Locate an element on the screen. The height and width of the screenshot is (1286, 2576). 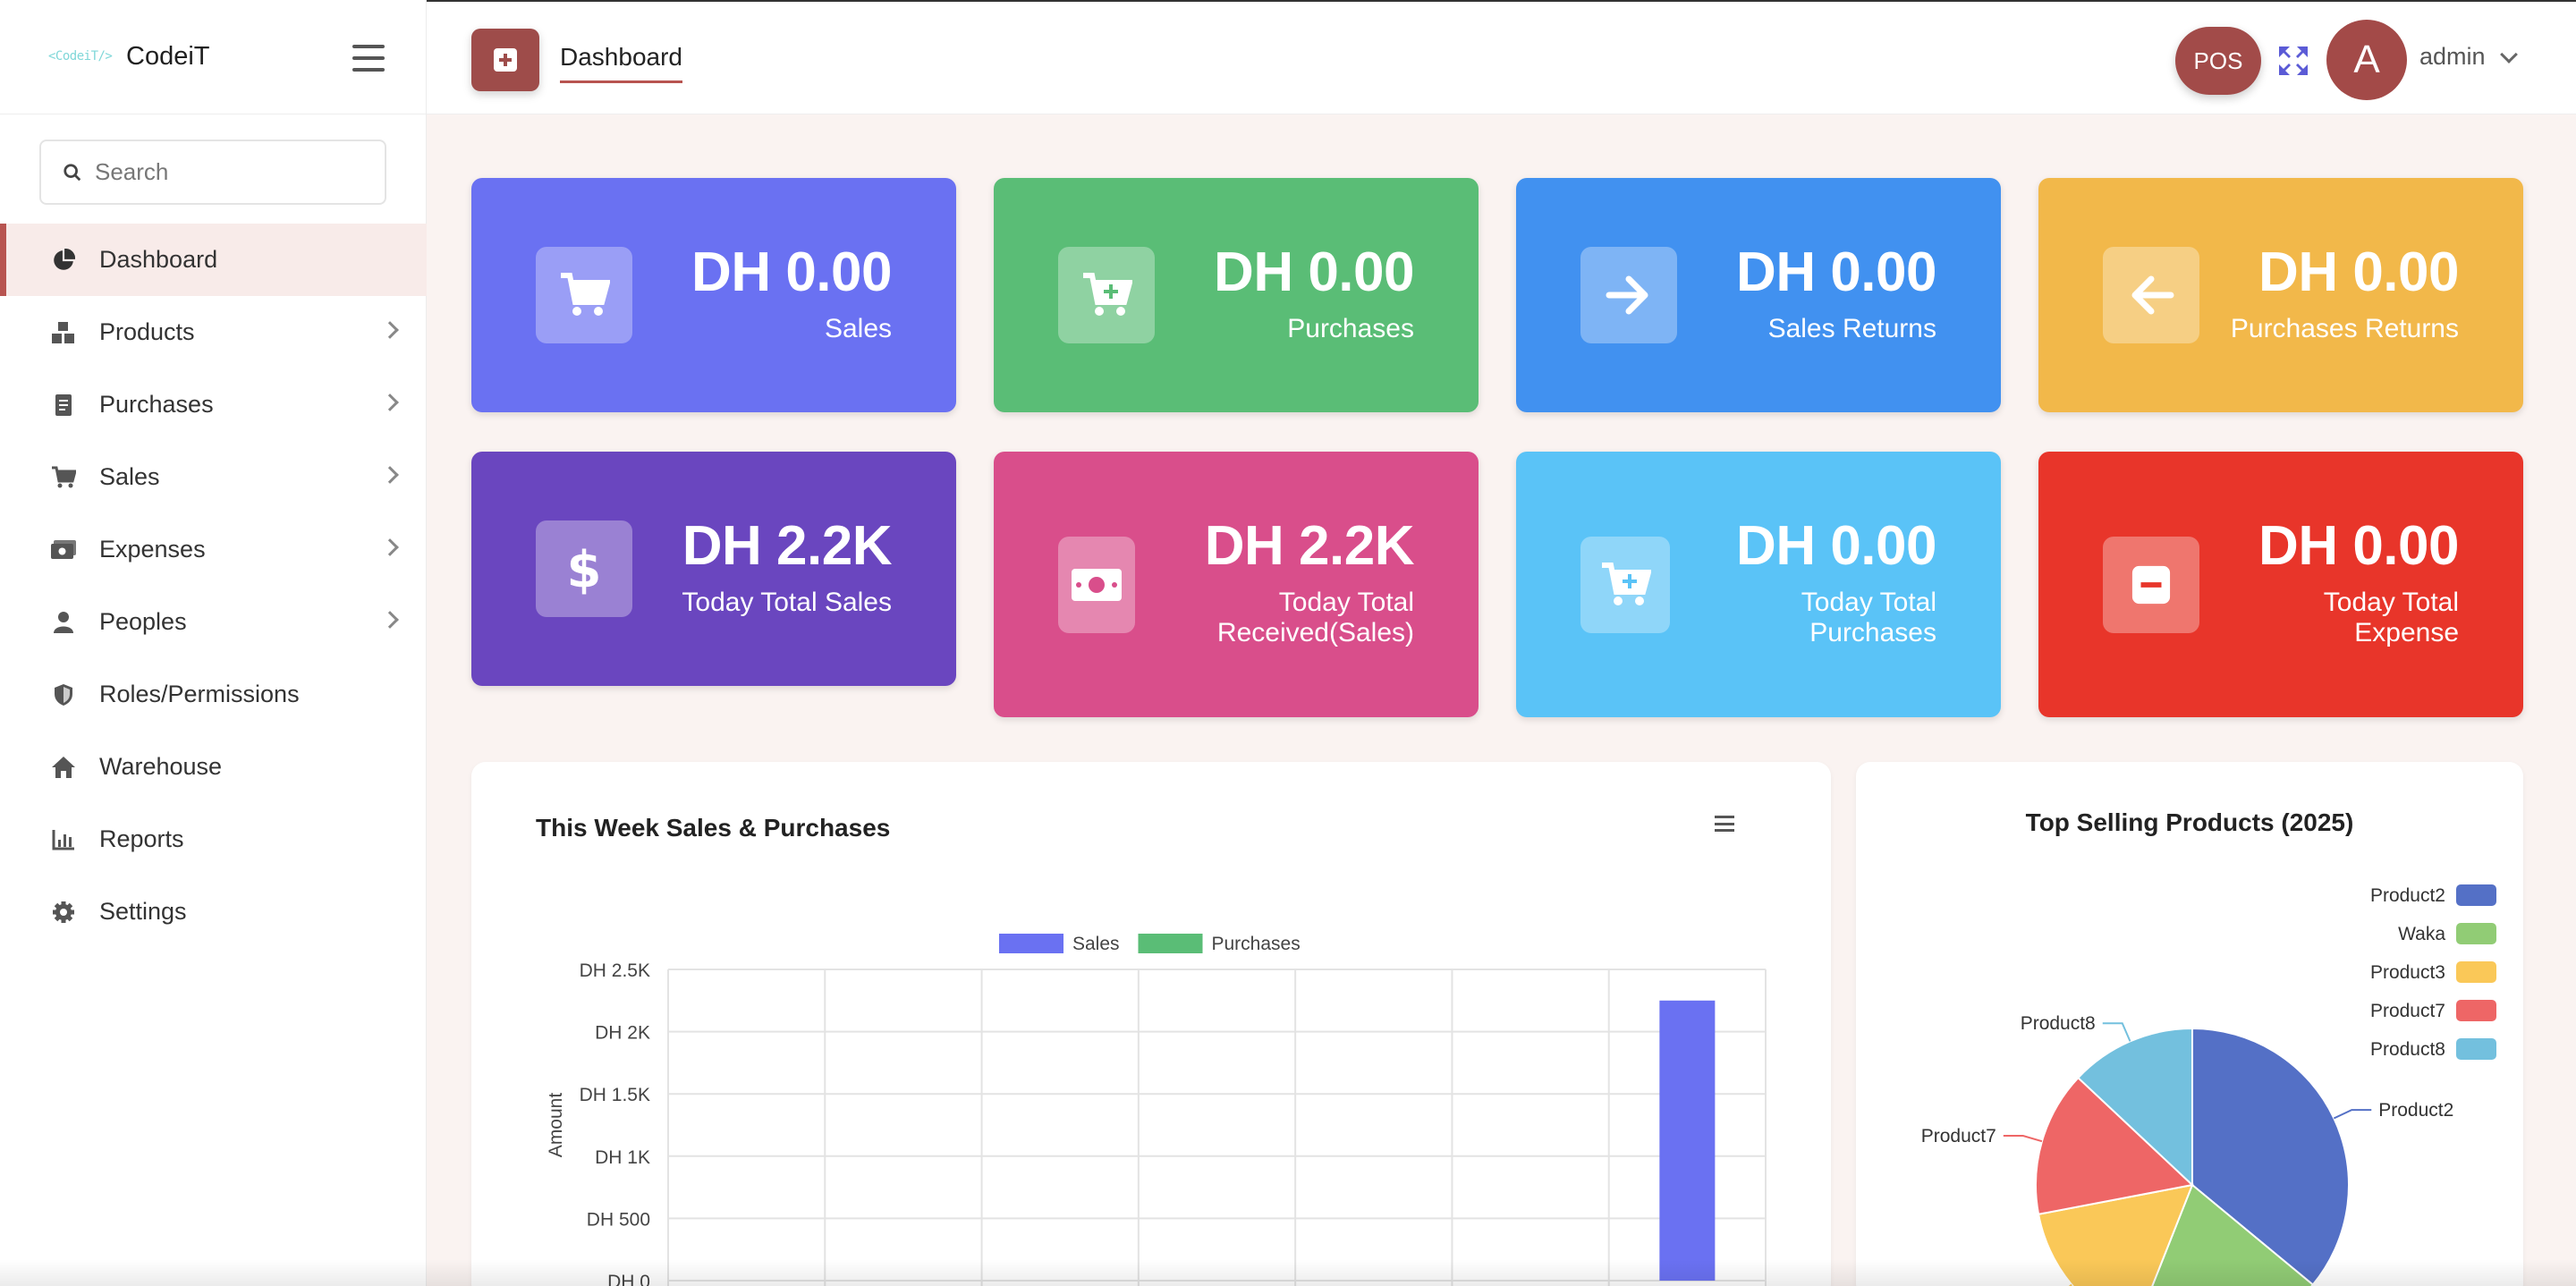
chevron-down-icon is located at coordinates (2509, 54).